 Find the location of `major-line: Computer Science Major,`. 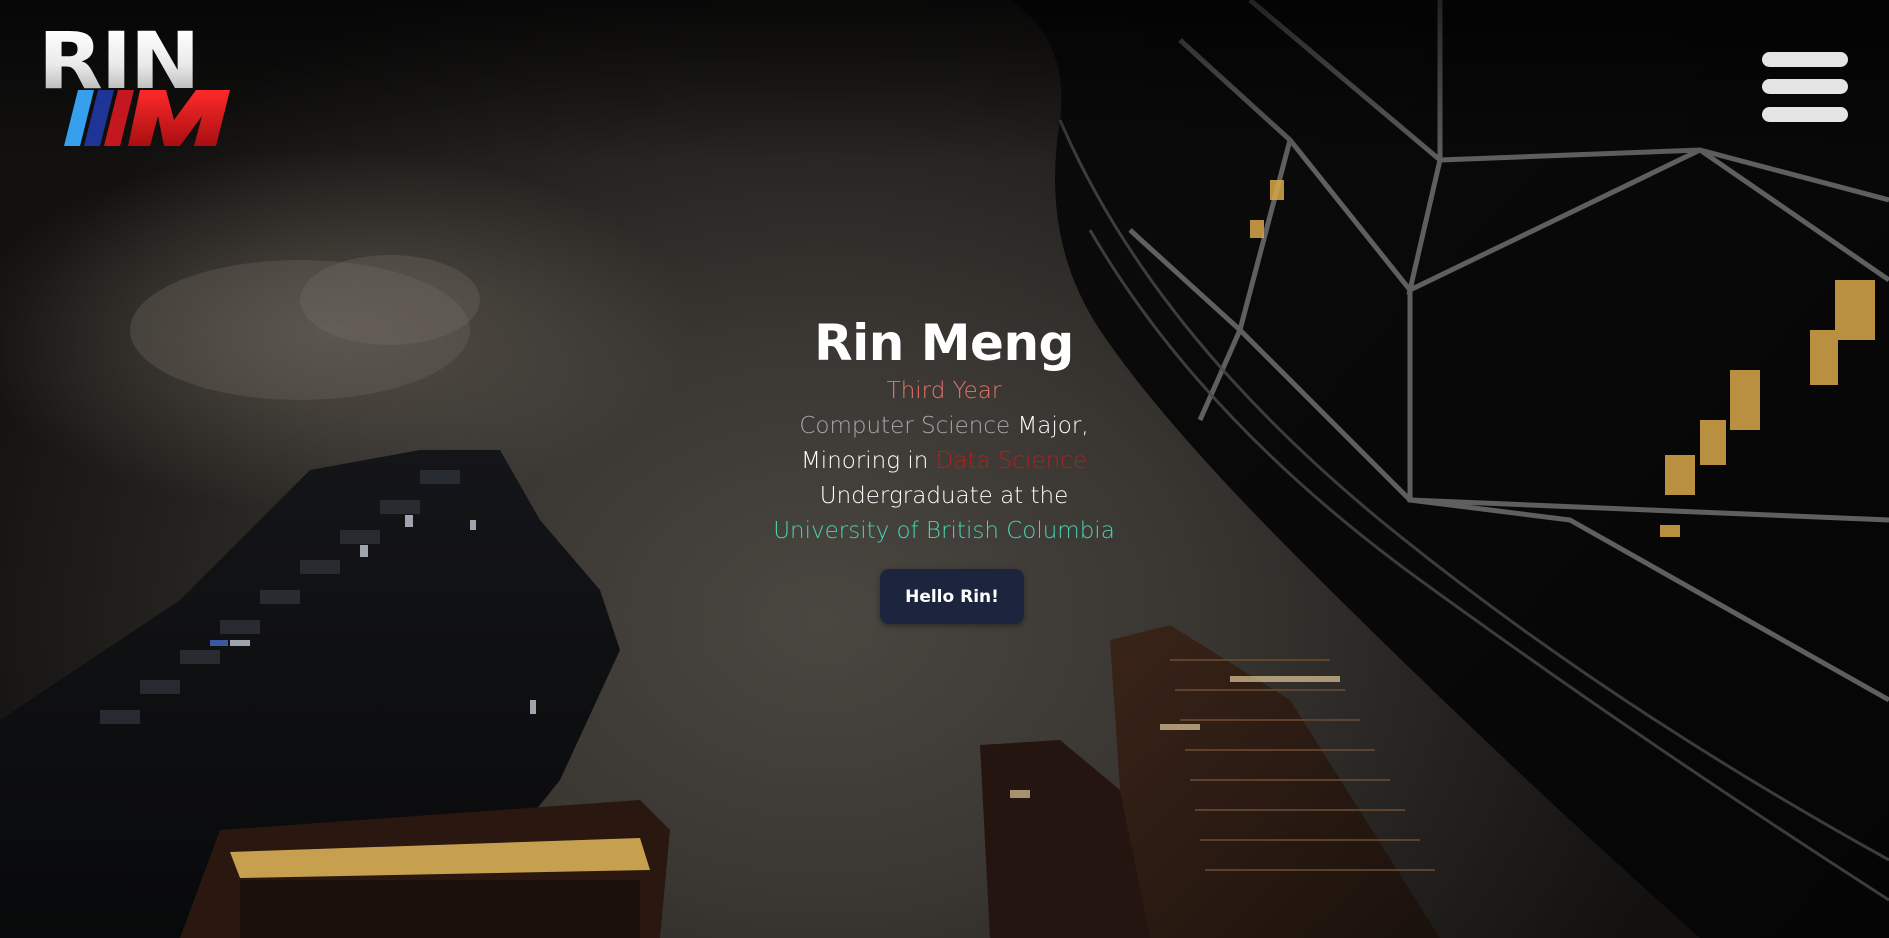

major-line: Computer Science Major, is located at coordinates (944, 426).